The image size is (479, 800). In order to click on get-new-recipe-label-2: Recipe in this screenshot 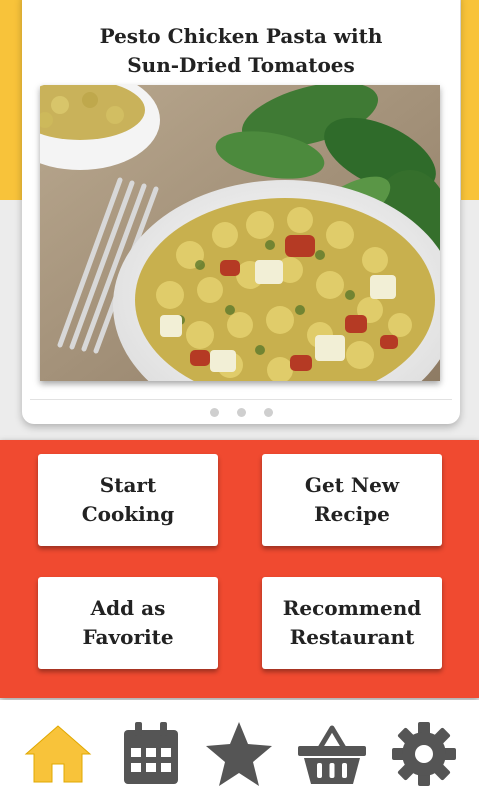, I will do `click(352, 514)`.